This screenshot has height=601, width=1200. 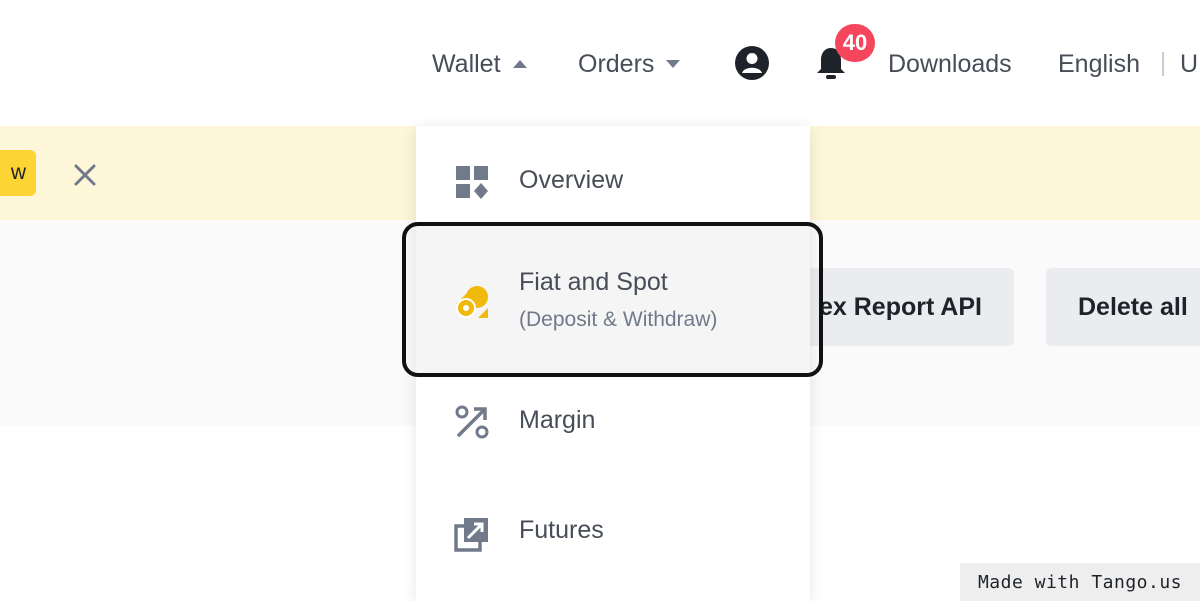 I want to click on close-icon, so click(x=85, y=175).